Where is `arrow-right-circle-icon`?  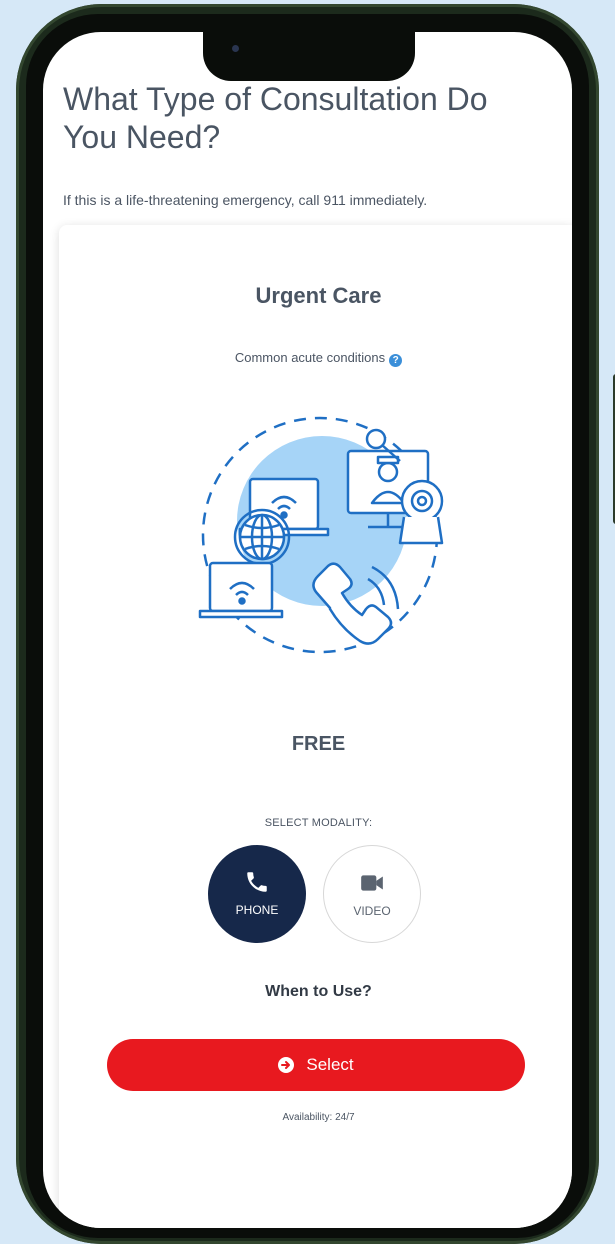 arrow-right-circle-icon is located at coordinates (286, 1065).